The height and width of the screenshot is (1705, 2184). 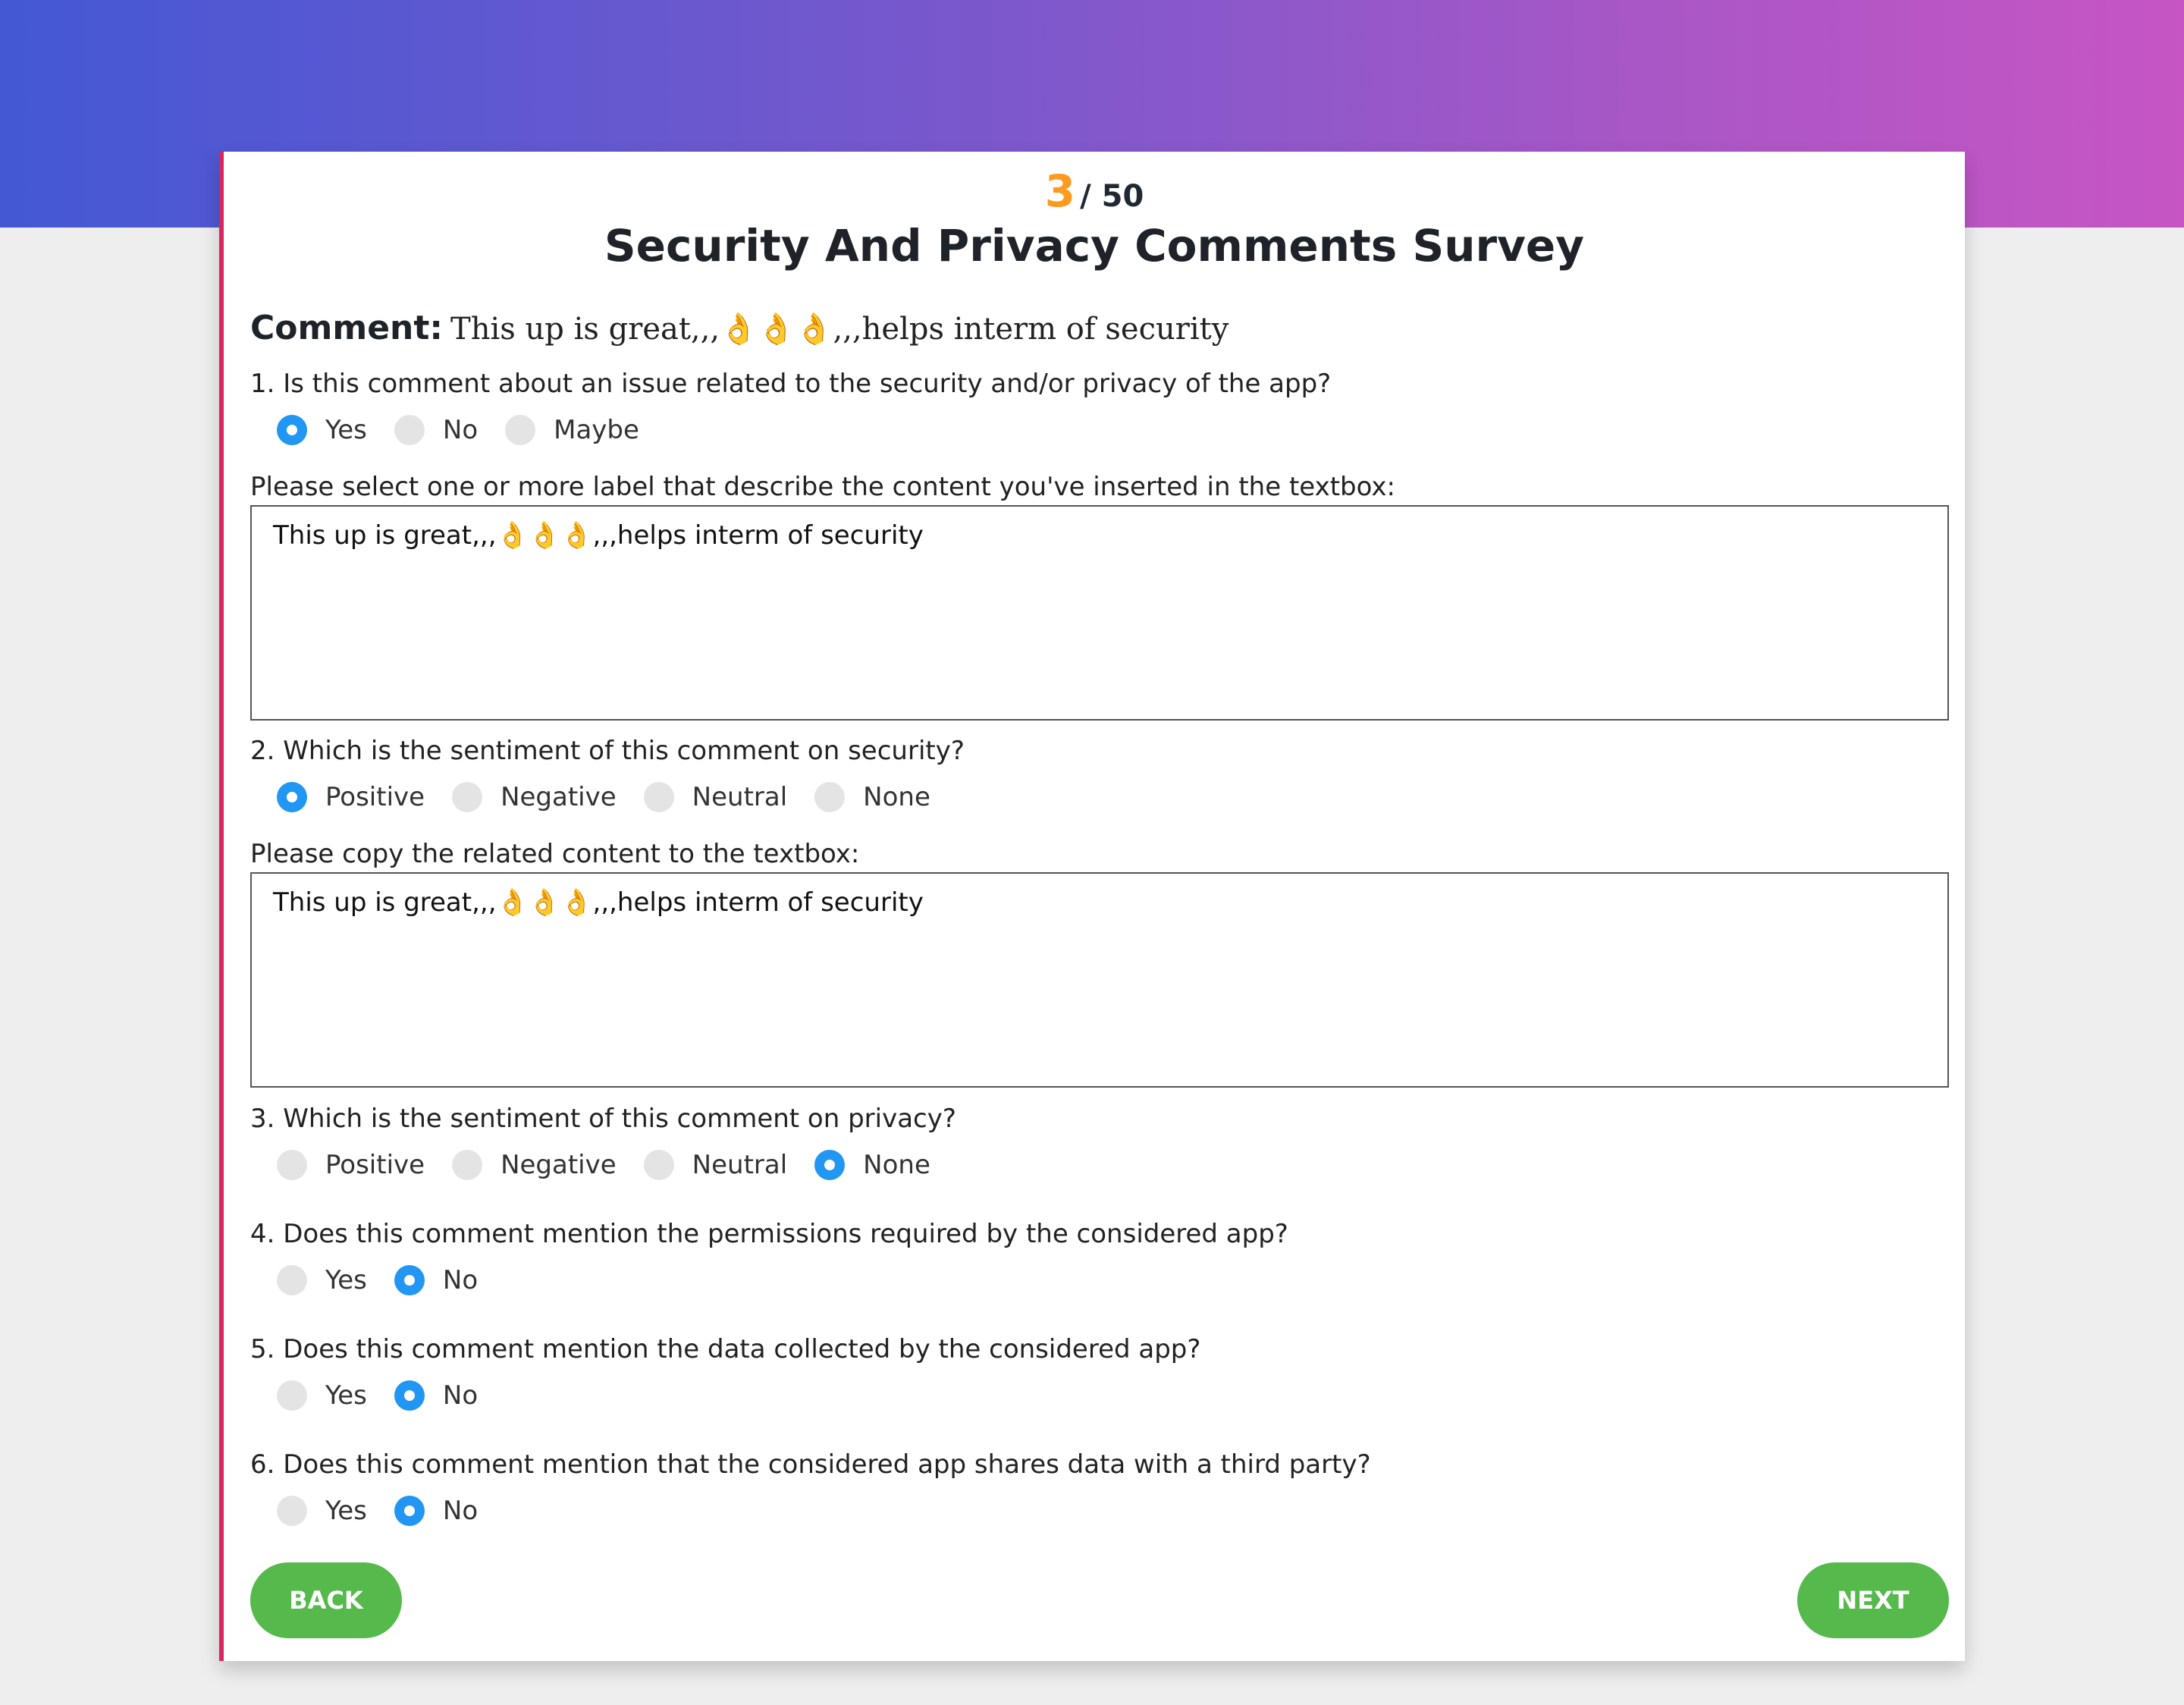 I want to click on q2-option-none: None, so click(x=872, y=797).